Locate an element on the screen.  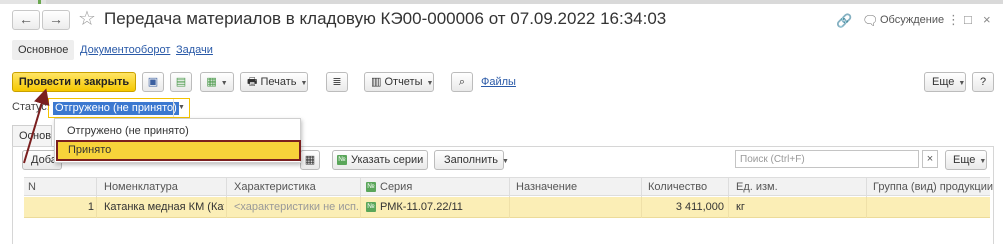
reports-label: Отчеты is located at coordinates (403, 82).